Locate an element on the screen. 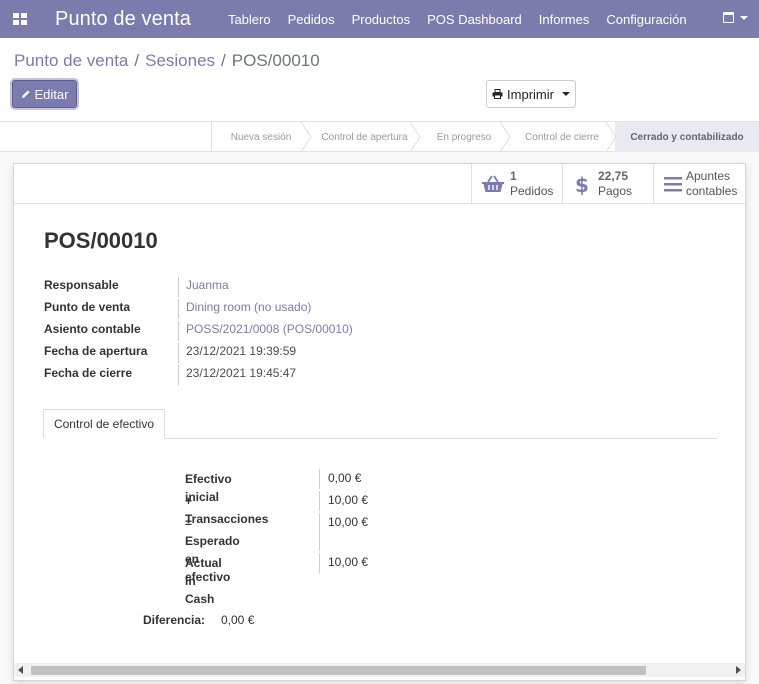  calendar-icon is located at coordinates (728, 17).